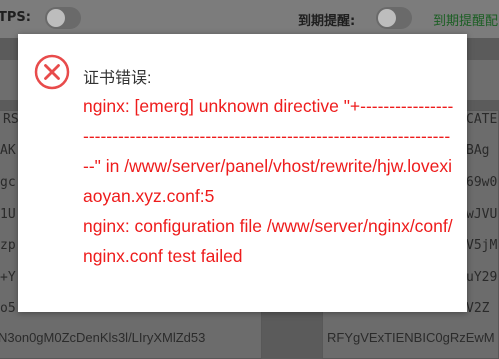  I want to click on key-line: gc, so click(8, 182).